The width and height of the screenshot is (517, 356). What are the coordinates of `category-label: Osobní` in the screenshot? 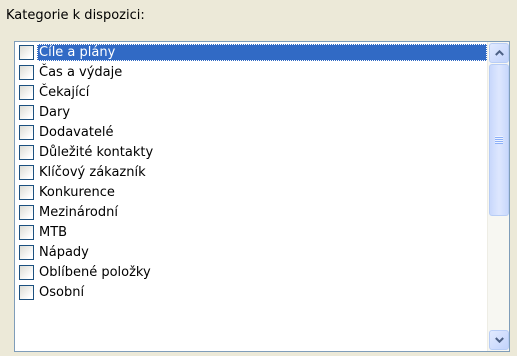 It's located at (62, 292).